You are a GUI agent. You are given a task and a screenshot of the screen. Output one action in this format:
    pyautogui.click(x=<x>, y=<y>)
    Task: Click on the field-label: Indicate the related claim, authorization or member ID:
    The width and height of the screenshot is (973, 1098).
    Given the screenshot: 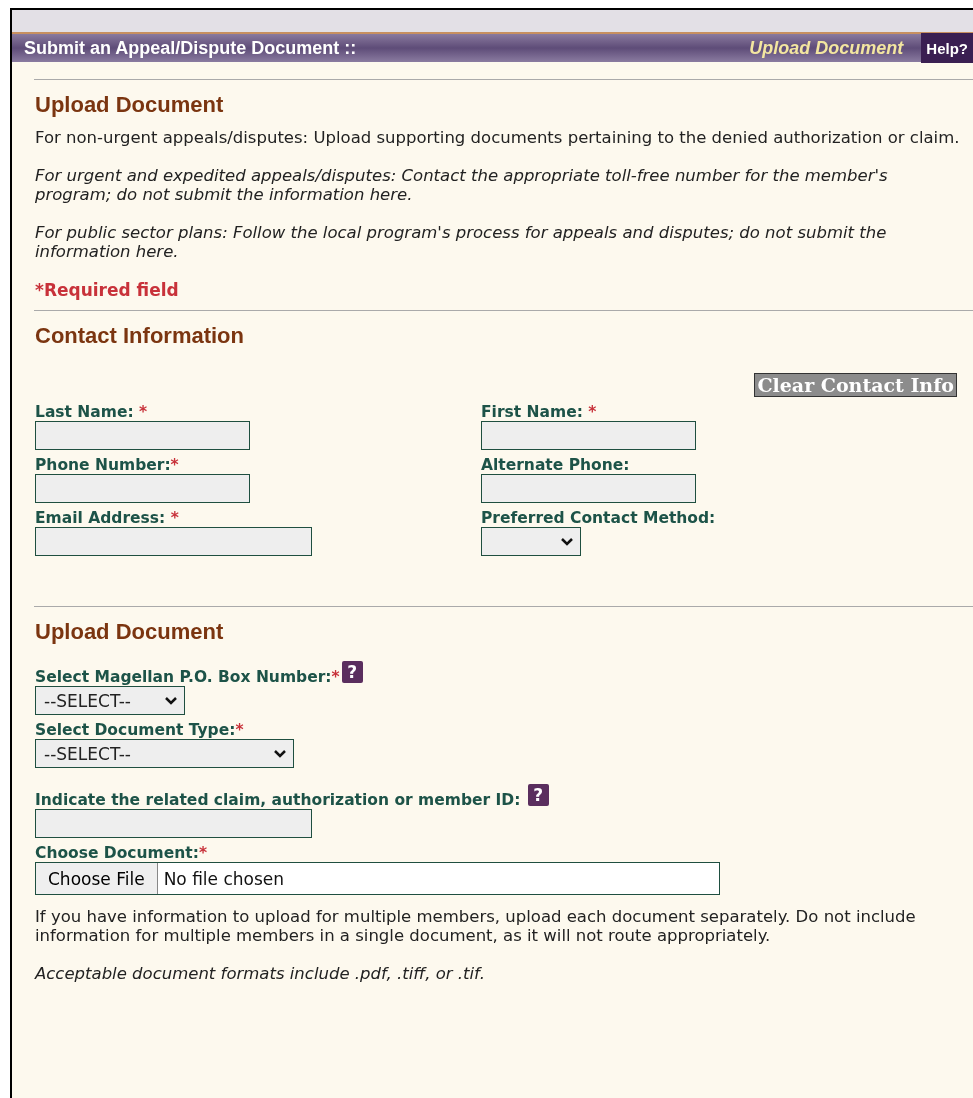 What is the action you would take?
    pyautogui.click(x=278, y=800)
    